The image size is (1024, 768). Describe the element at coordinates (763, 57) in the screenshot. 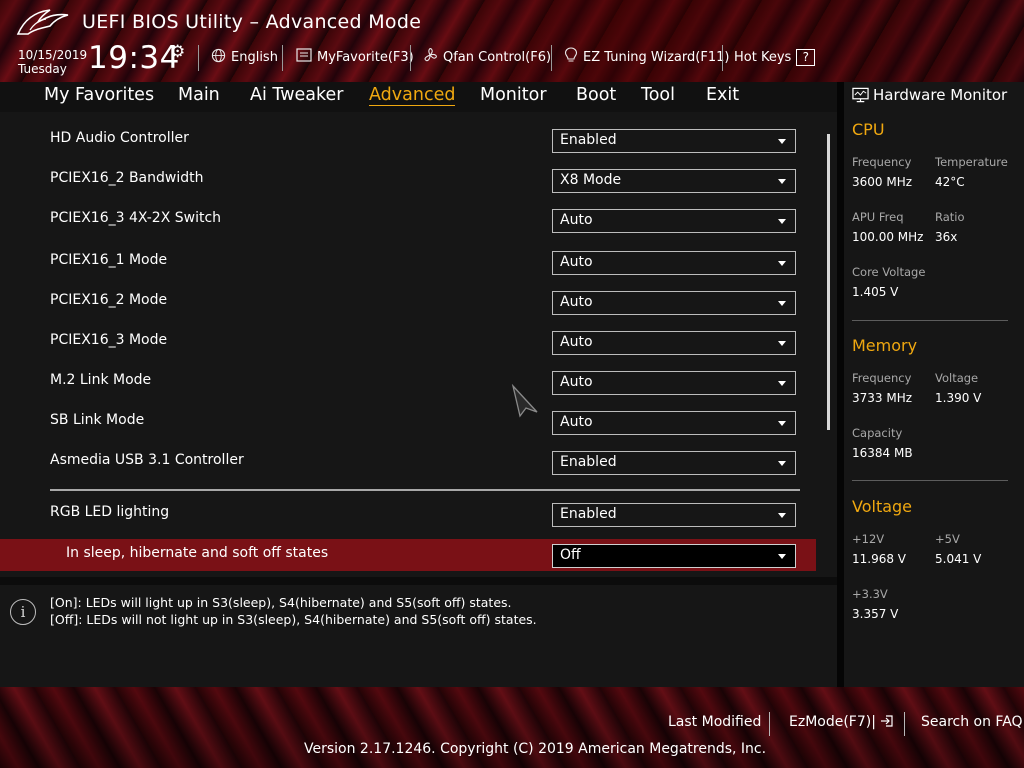

I see `hot-keys-label: Hot Keys` at that location.